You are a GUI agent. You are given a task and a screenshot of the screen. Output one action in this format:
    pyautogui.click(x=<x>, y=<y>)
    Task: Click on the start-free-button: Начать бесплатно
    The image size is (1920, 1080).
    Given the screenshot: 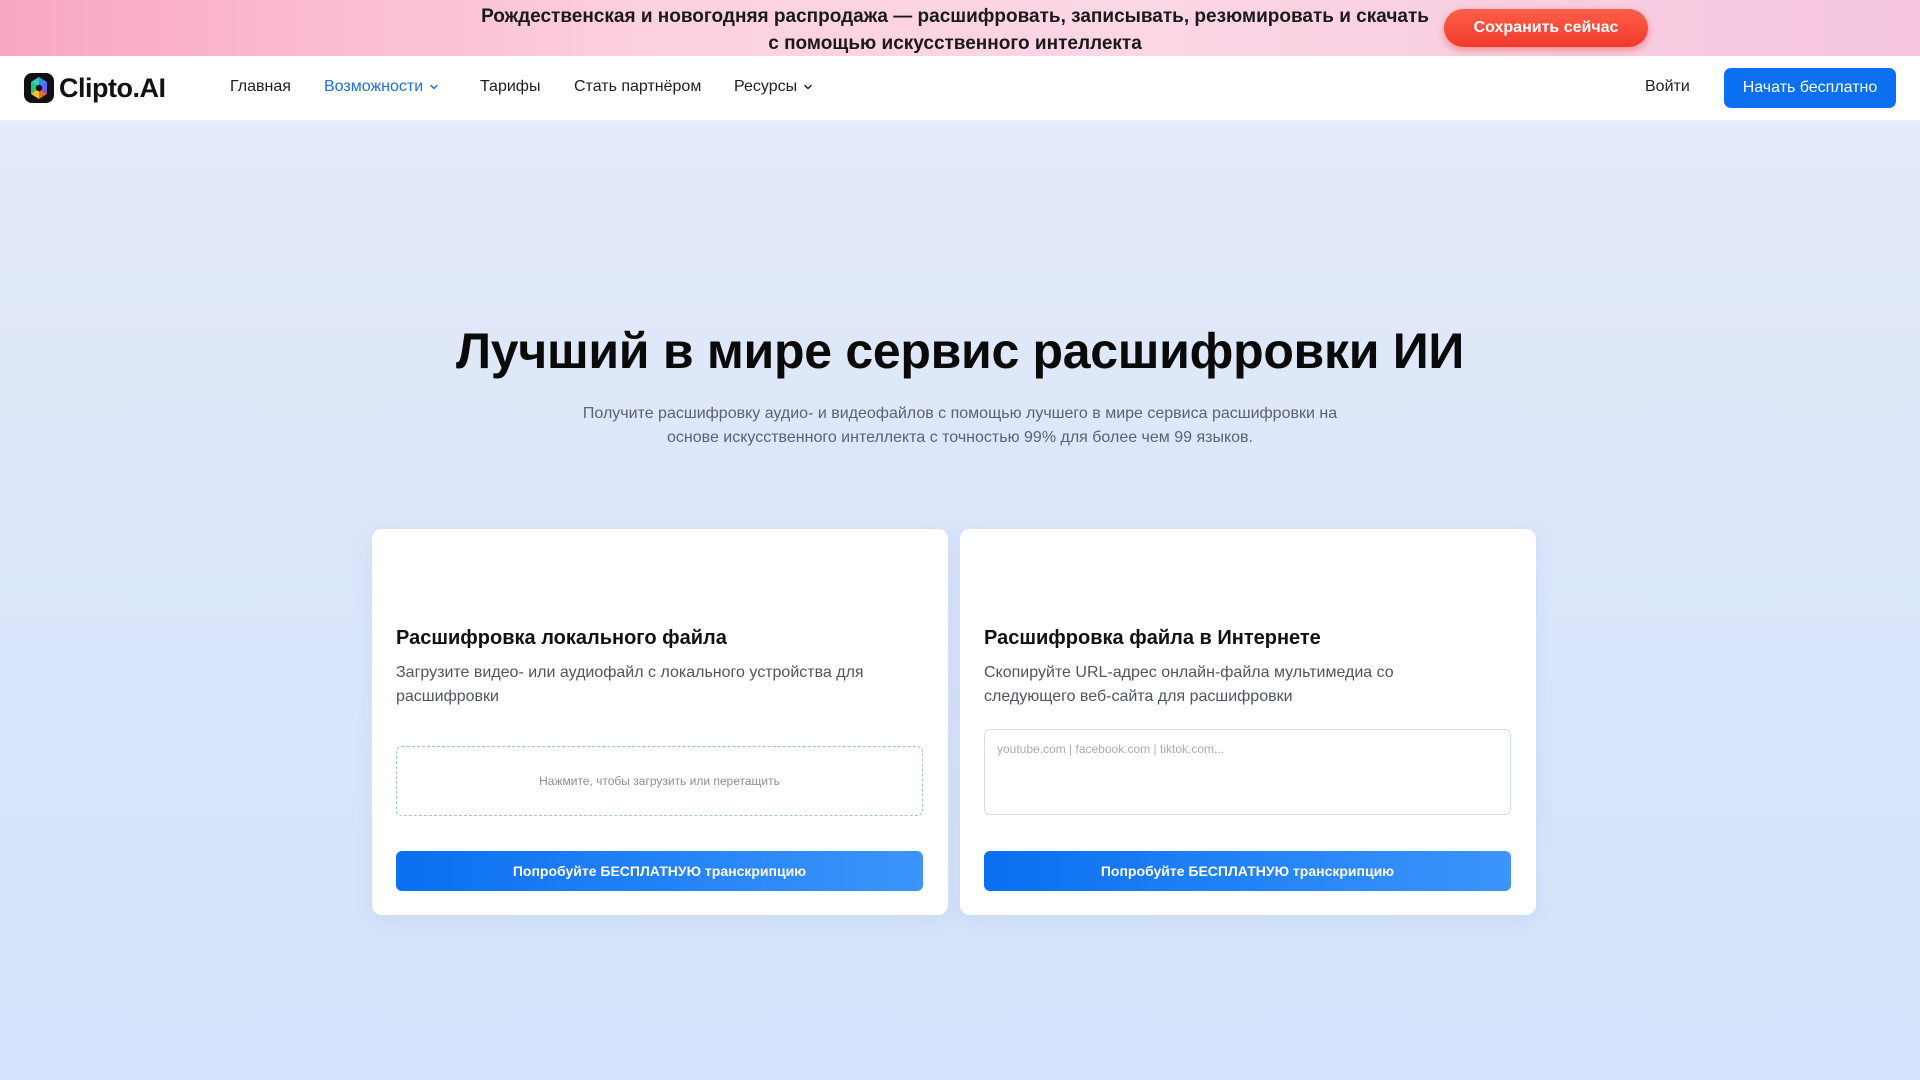 What is the action you would take?
    pyautogui.click(x=1810, y=88)
    